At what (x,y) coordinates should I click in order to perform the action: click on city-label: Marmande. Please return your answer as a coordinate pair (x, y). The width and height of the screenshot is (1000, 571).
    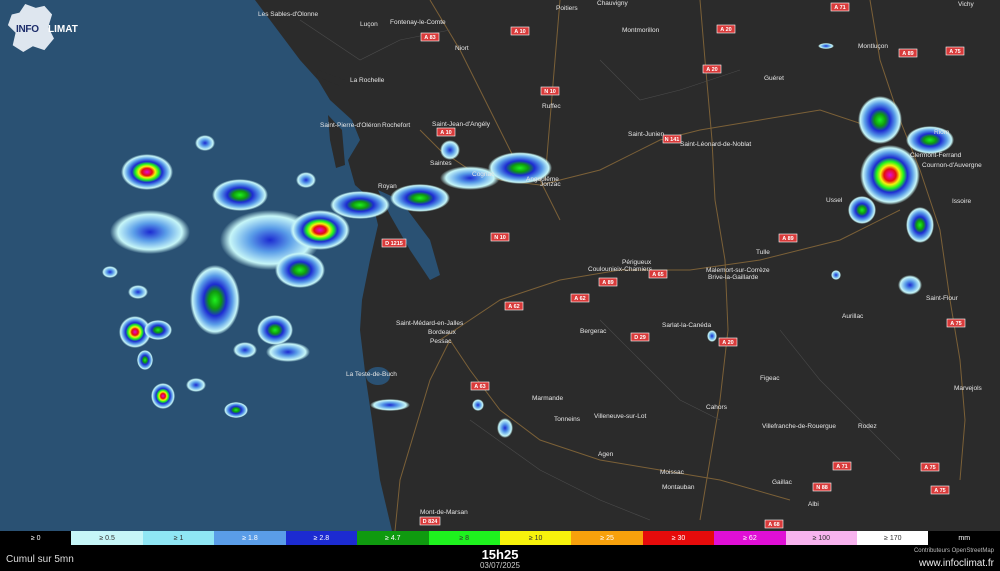
    Looking at the image, I should click on (547, 398).